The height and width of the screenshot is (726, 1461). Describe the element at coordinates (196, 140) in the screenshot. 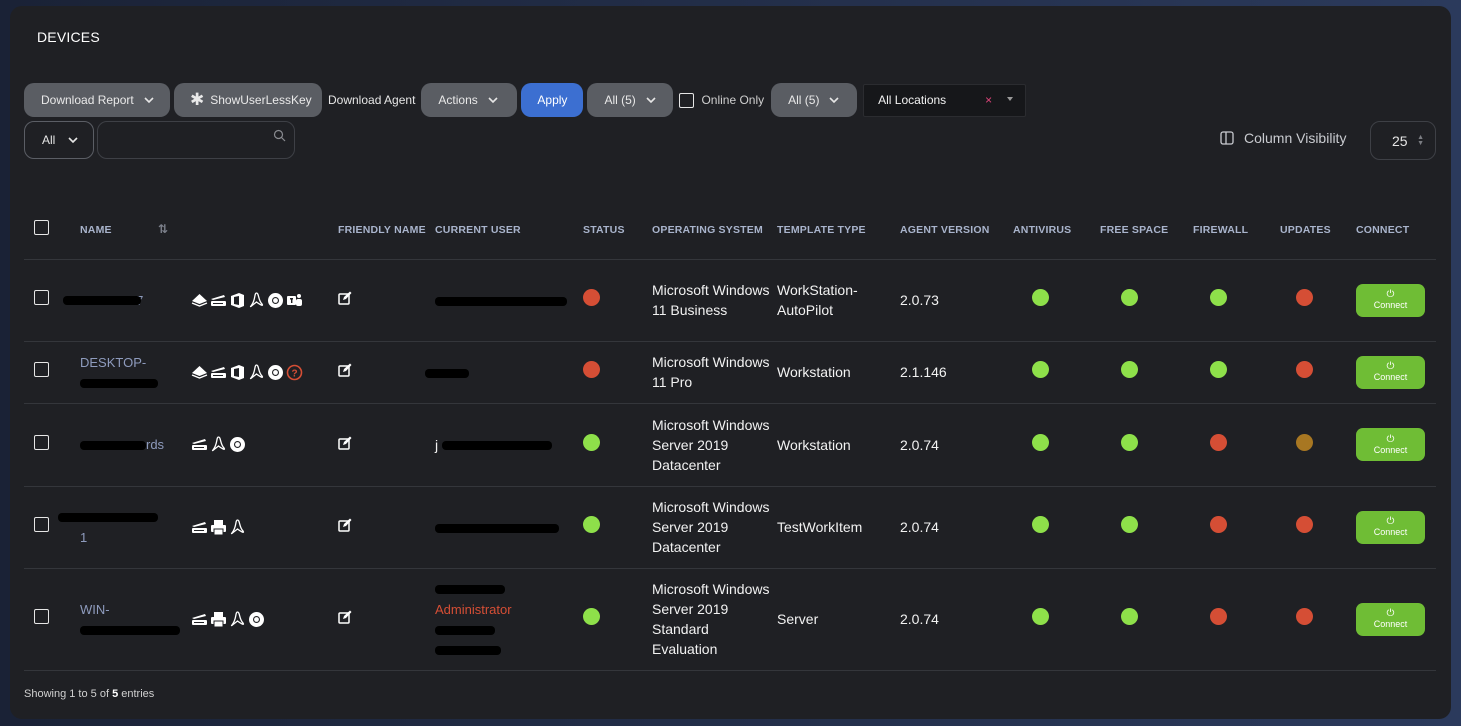

I see `search-input` at that location.